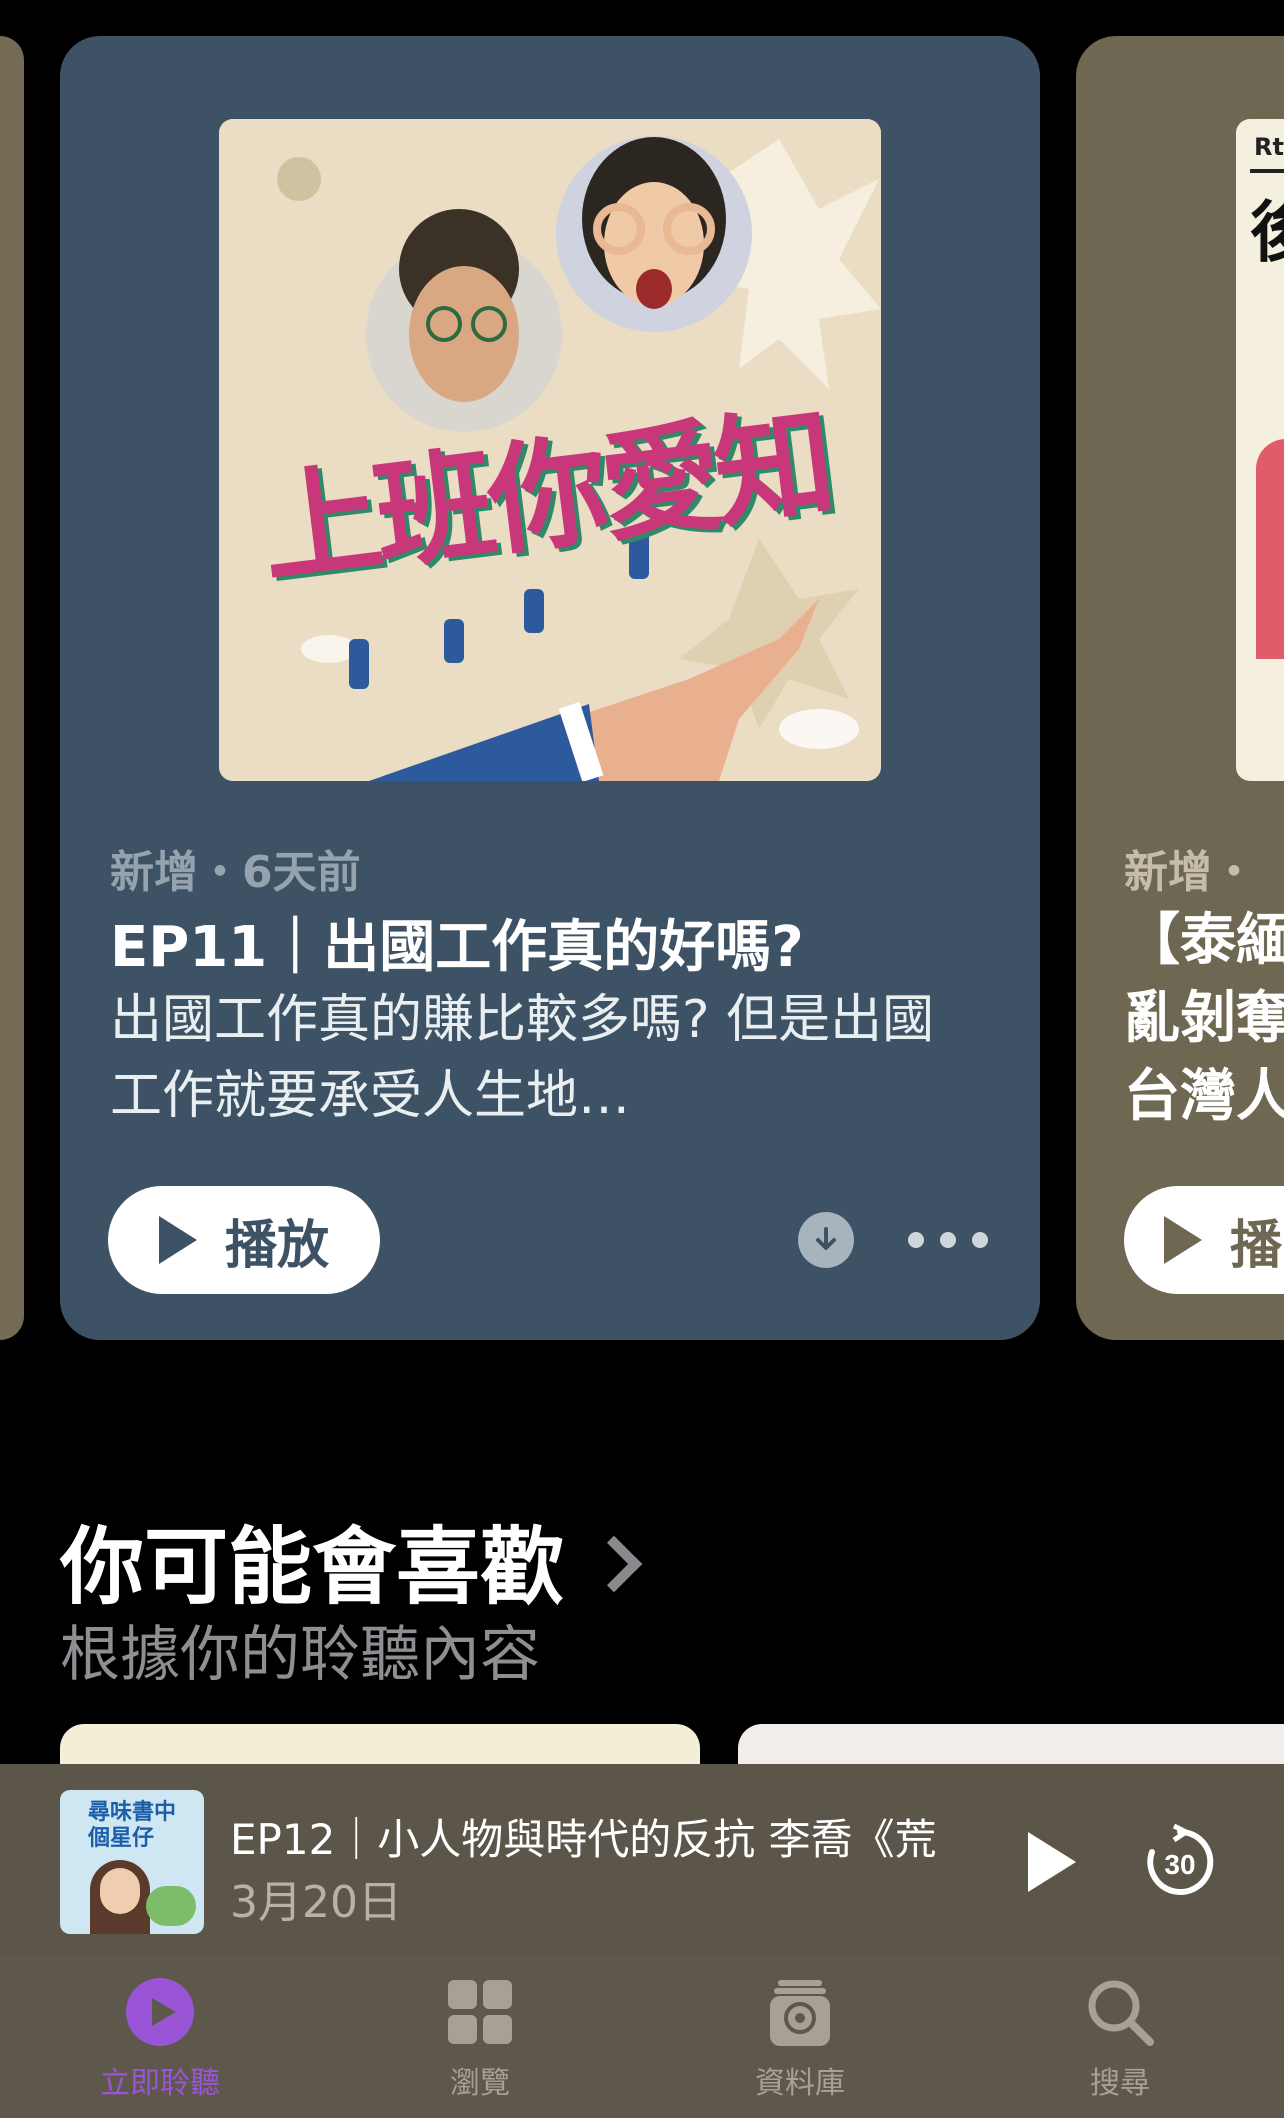 The image size is (1284, 2118). Describe the element at coordinates (1267, 232) in the screenshot. I see `next-artwork-char: 後` at that location.